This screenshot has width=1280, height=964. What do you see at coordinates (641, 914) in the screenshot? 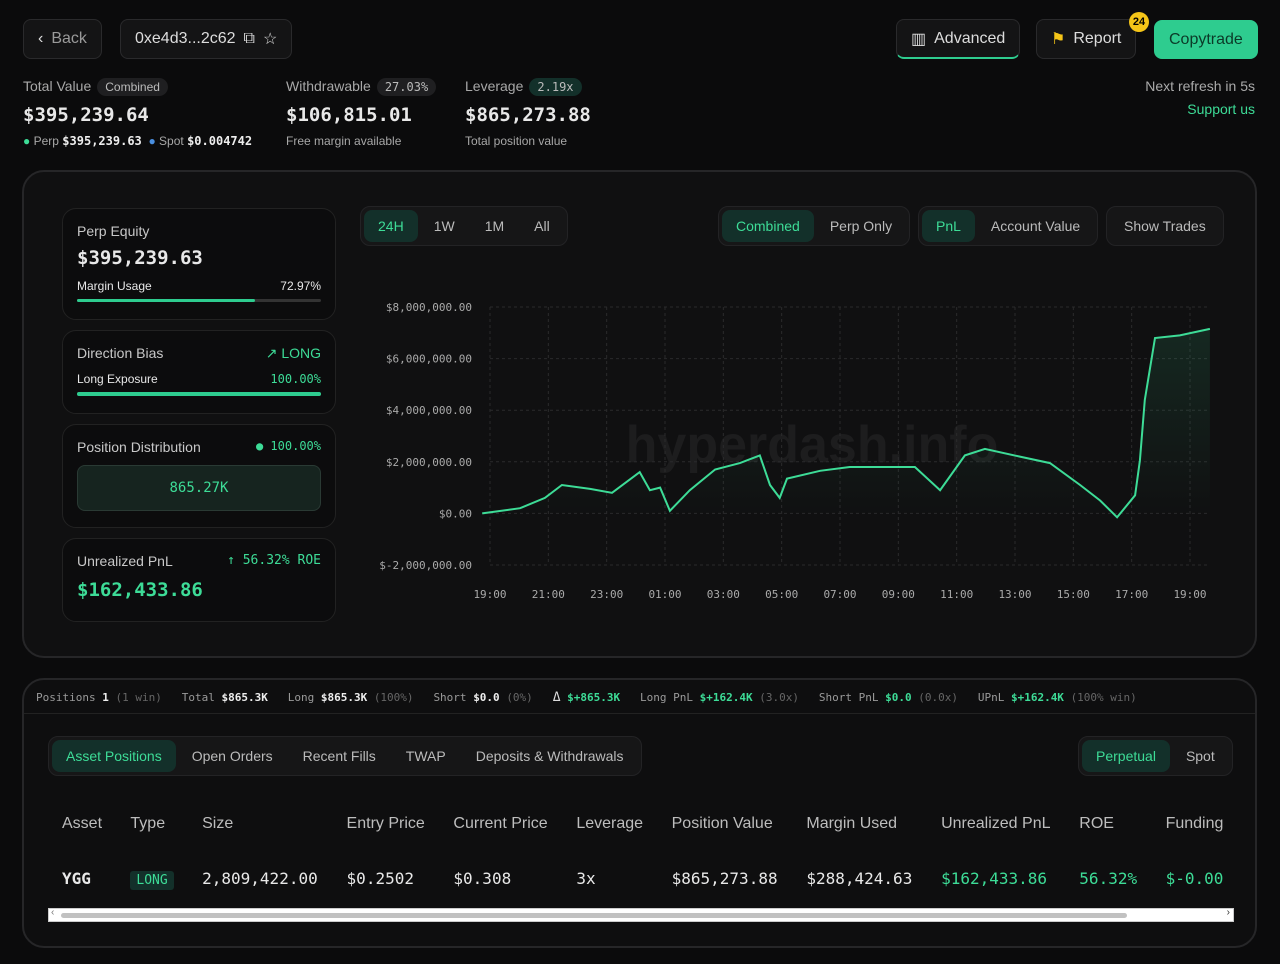
I see `horizontal-scrollbar: ‹ ›` at bounding box center [641, 914].